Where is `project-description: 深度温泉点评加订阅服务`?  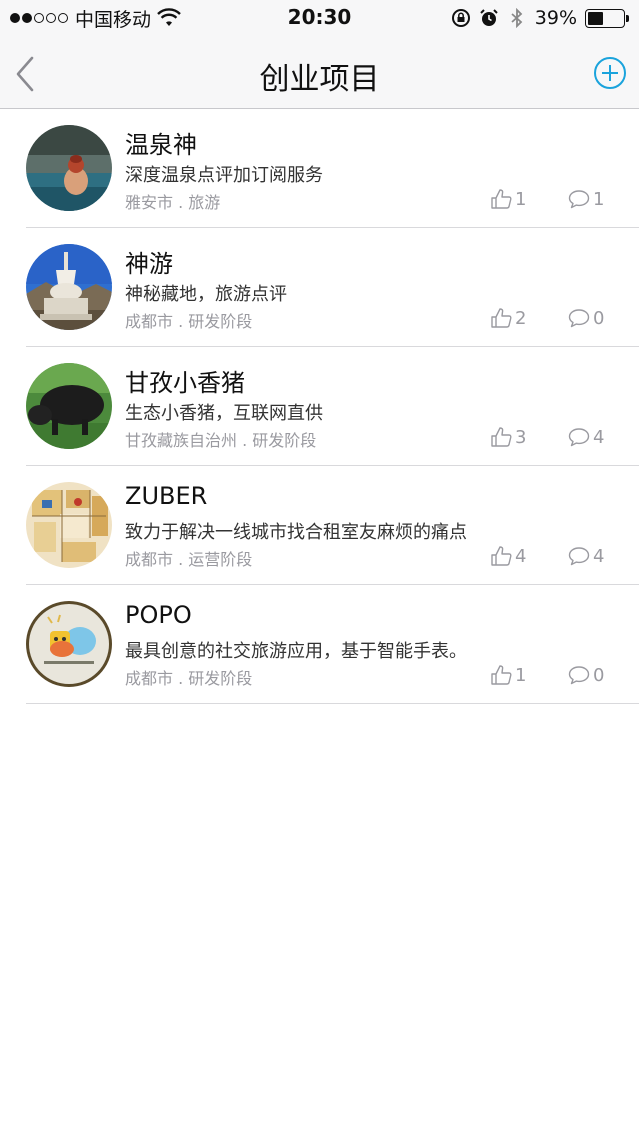 project-description: 深度温泉点评加订阅服务 is located at coordinates (224, 175).